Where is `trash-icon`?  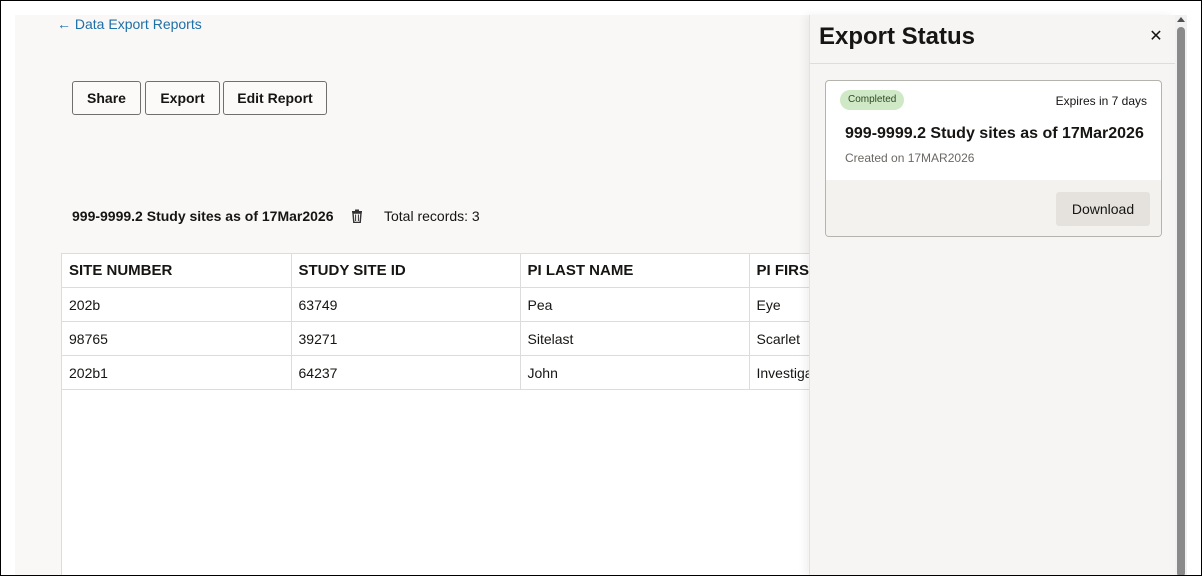 trash-icon is located at coordinates (357, 216).